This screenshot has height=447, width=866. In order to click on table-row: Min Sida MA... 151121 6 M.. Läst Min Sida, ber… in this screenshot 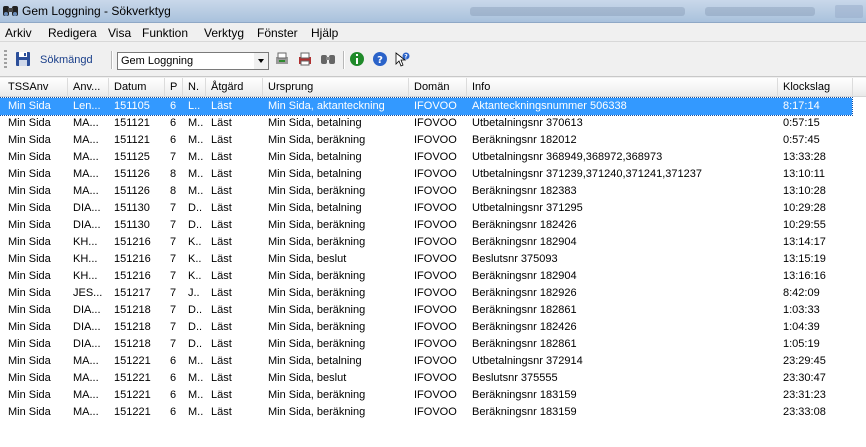, I will do `click(426, 140)`.